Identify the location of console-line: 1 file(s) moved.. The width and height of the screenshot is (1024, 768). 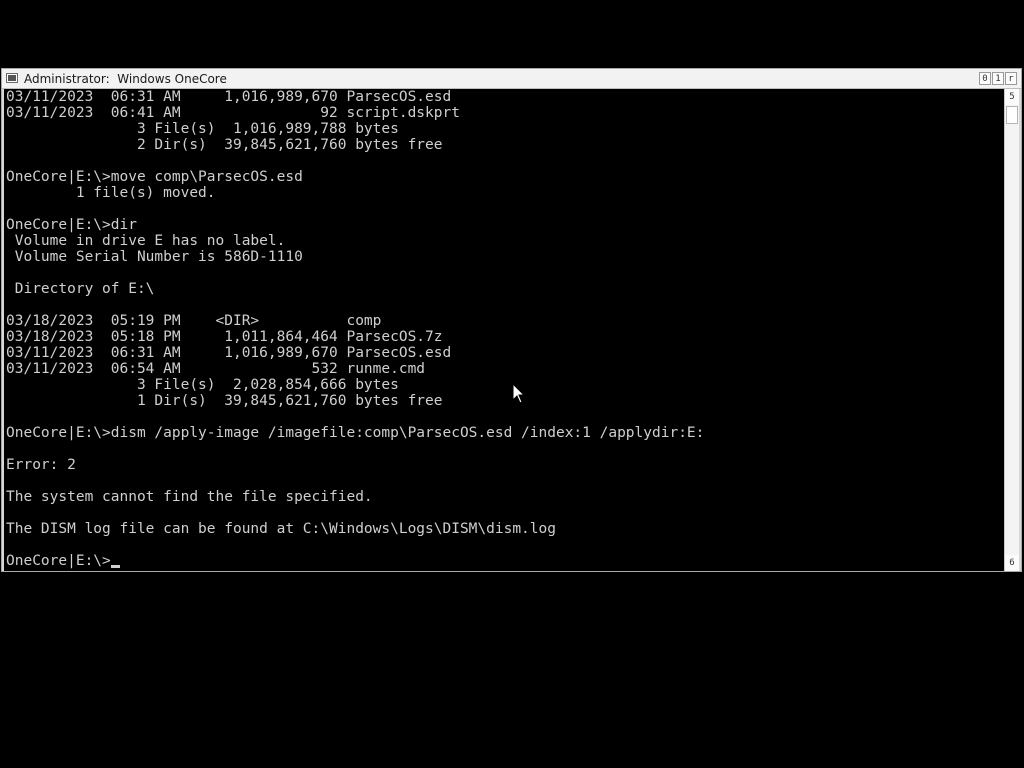
(111, 193).